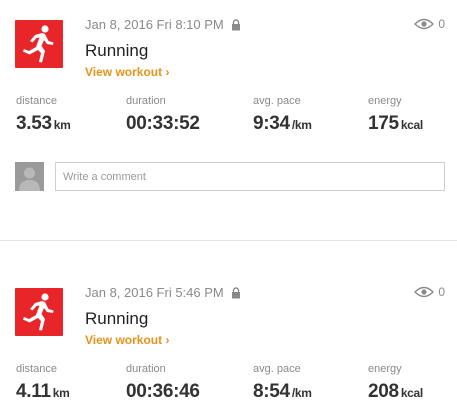 The image size is (457, 418). Describe the element at coordinates (395, 391) in the screenshot. I see `stat-value: 208 kcal` at that location.